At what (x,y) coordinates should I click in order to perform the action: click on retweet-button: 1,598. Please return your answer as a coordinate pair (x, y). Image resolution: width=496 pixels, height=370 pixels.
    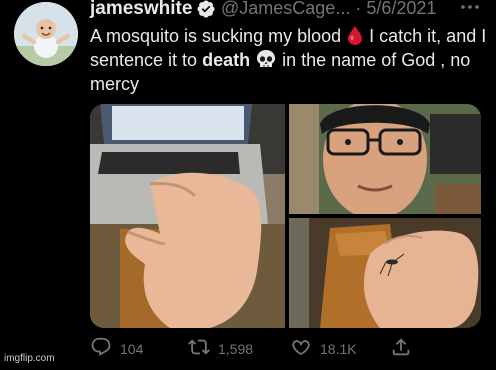
    Looking at the image, I should click on (233, 348).